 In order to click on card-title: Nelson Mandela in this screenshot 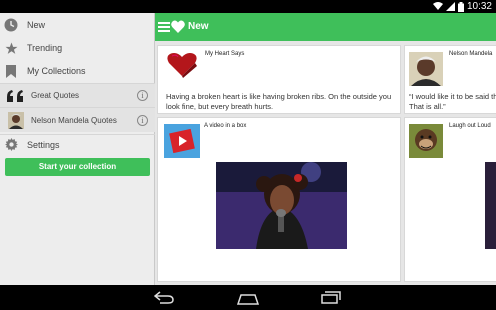, I will do `click(471, 54)`.